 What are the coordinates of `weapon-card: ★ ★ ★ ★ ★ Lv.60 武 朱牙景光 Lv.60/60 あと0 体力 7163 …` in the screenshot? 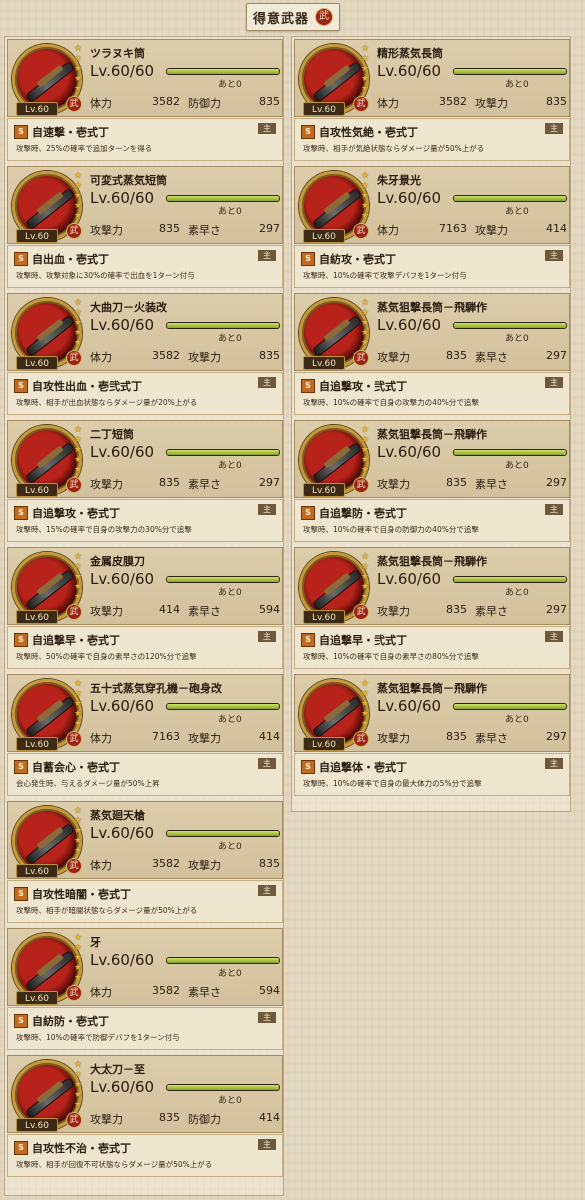 It's located at (432, 228).